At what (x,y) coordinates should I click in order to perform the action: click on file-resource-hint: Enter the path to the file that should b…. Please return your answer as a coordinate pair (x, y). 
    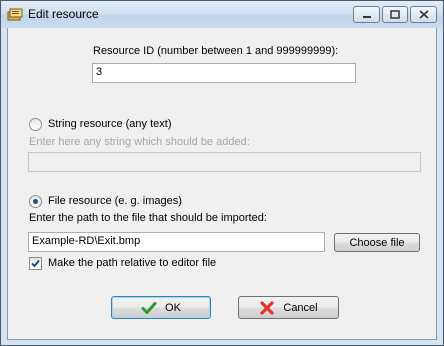
    Looking at the image, I should click on (148, 218).